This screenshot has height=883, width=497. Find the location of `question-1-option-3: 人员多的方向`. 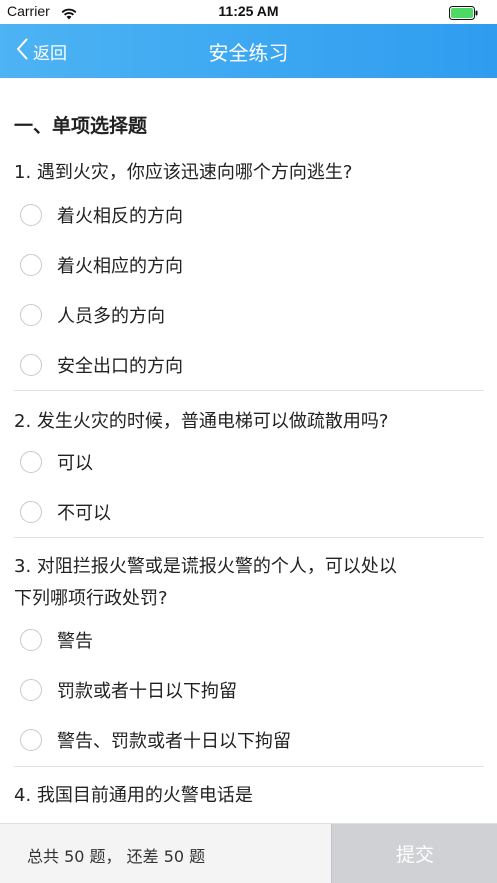

question-1-option-3: 人员多的方向 is located at coordinates (92, 315).